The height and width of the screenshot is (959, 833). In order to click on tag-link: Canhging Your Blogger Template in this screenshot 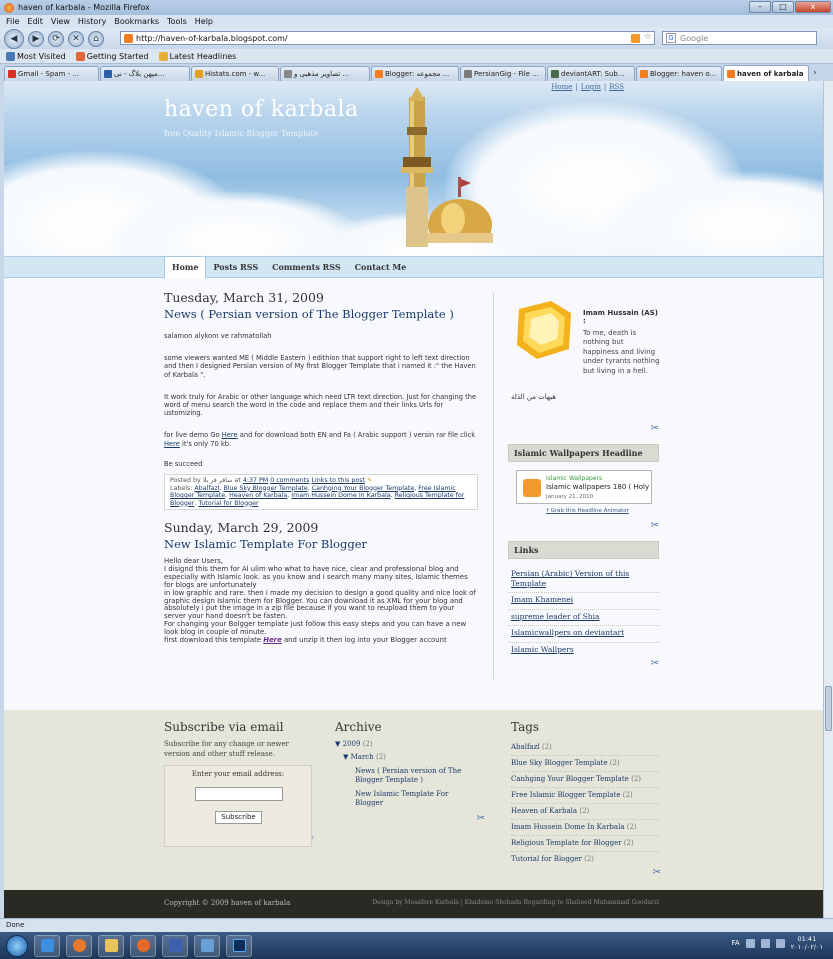, I will do `click(570, 779)`.